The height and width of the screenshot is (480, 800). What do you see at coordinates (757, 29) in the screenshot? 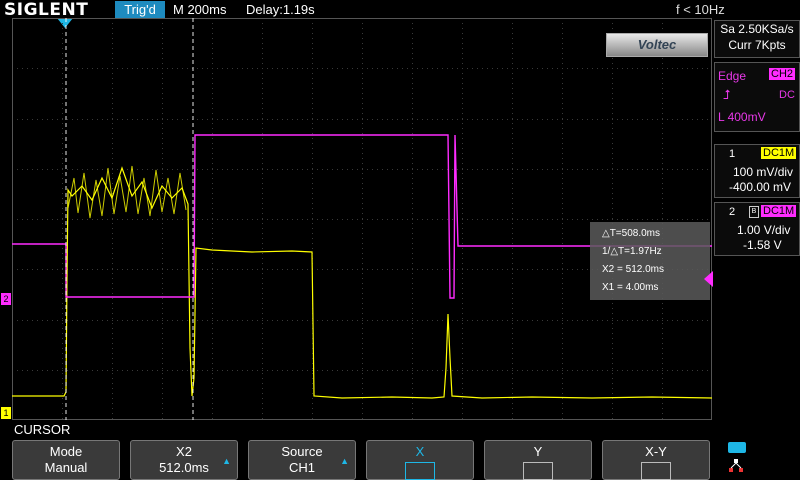
I see `sample-rate-label: Sa 2.50KSa/s` at bounding box center [757, 29].